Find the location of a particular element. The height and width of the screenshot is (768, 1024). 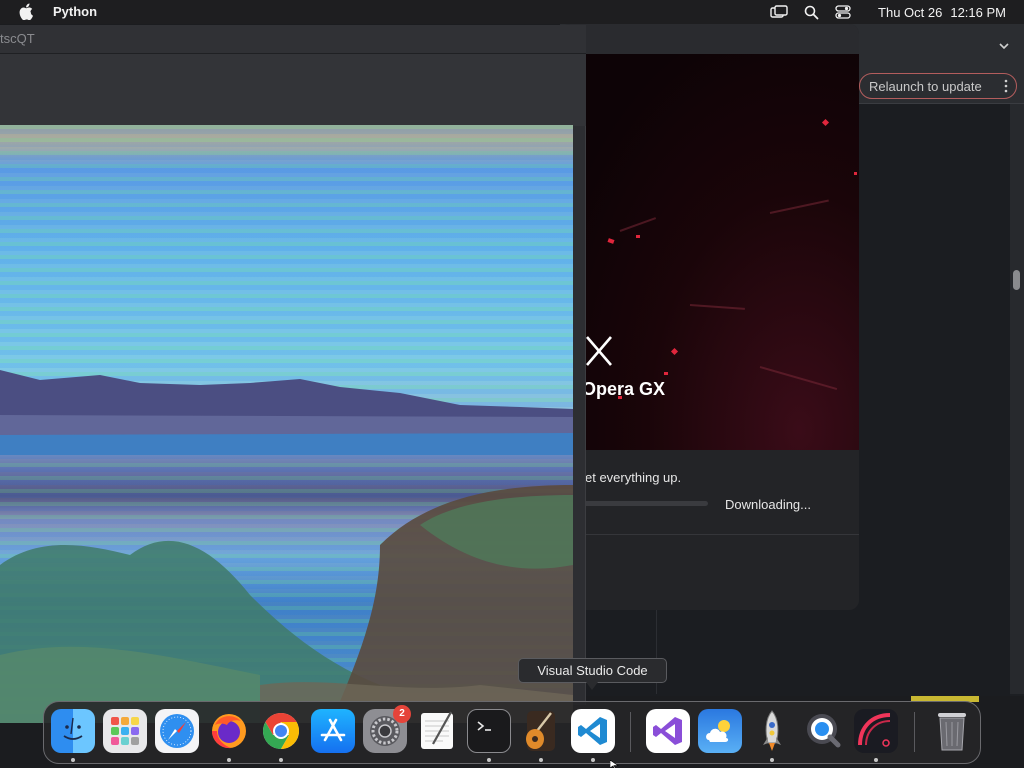

tab-search-chevron-icon is located at coordinates (1004, 46).